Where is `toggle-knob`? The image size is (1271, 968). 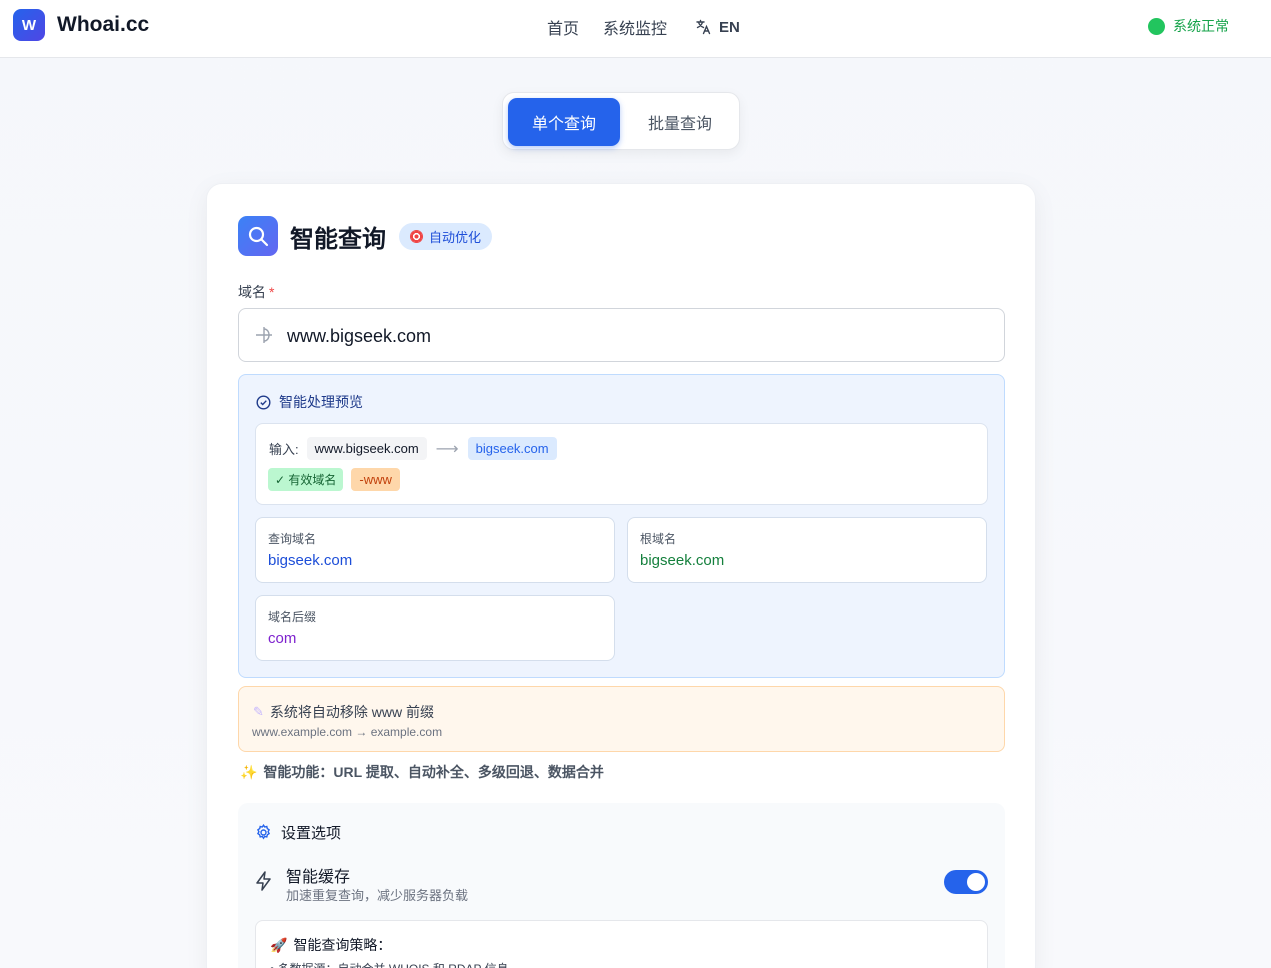 toggle-knob is located at coordinates (976, 882).